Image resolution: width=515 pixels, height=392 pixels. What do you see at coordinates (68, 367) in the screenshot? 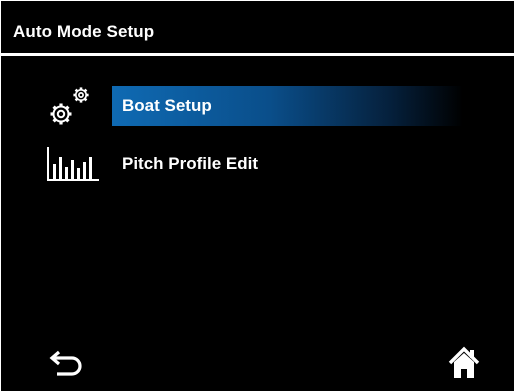
I see `back-arrow-icon` at bounding box center [68, 367].